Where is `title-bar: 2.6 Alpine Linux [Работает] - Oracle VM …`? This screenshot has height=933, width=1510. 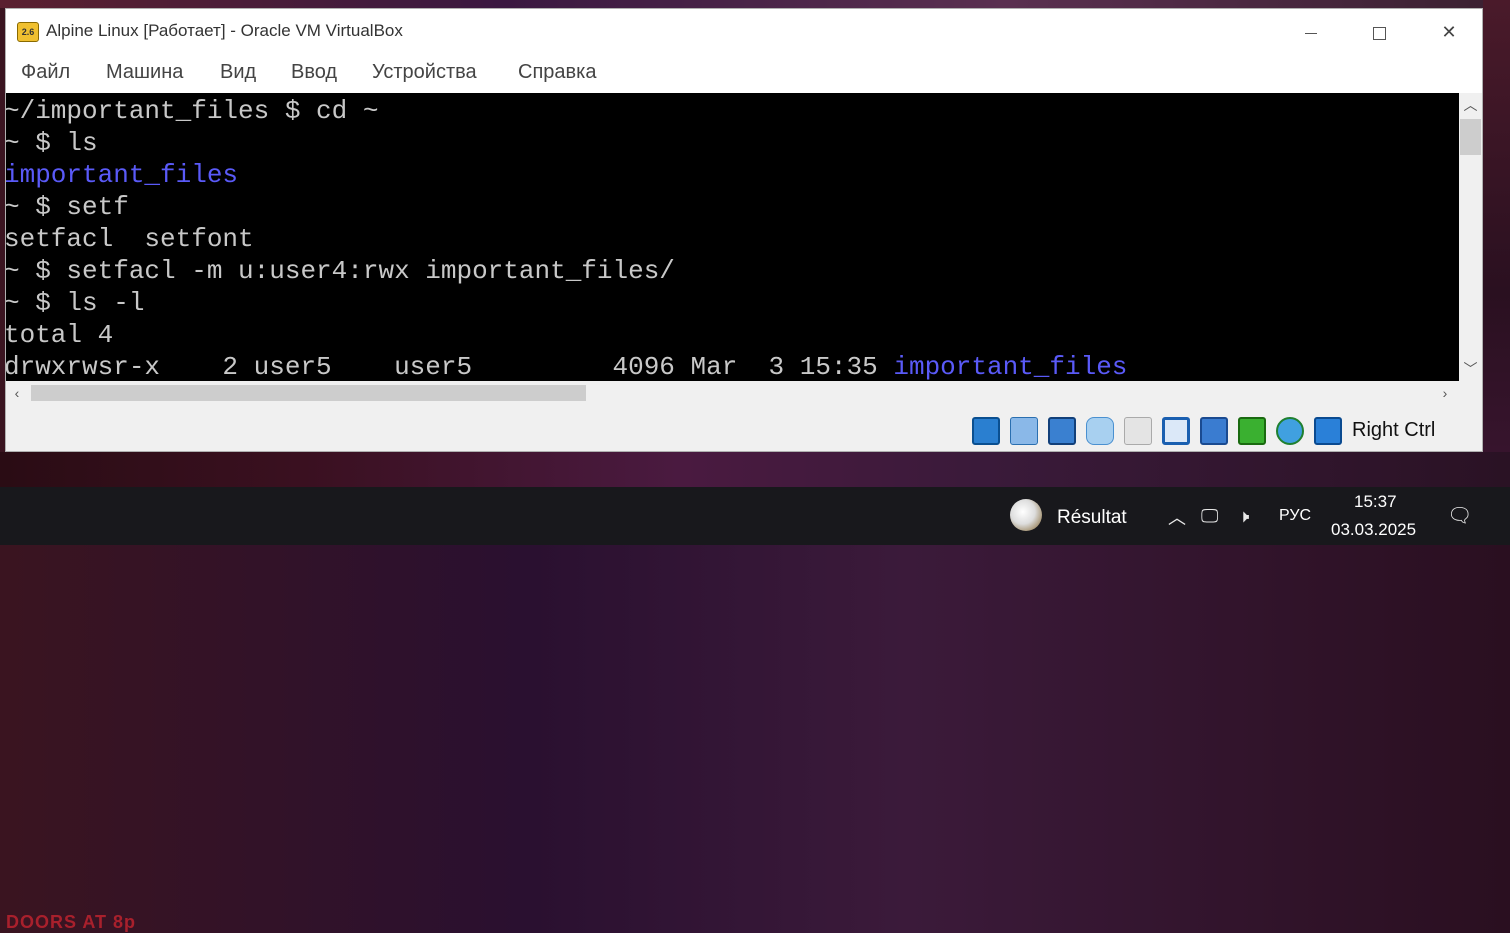 title-bar: 2.6 Alpine Linux [Работает] - Oracle VM … is located at coordinates (744, 31).